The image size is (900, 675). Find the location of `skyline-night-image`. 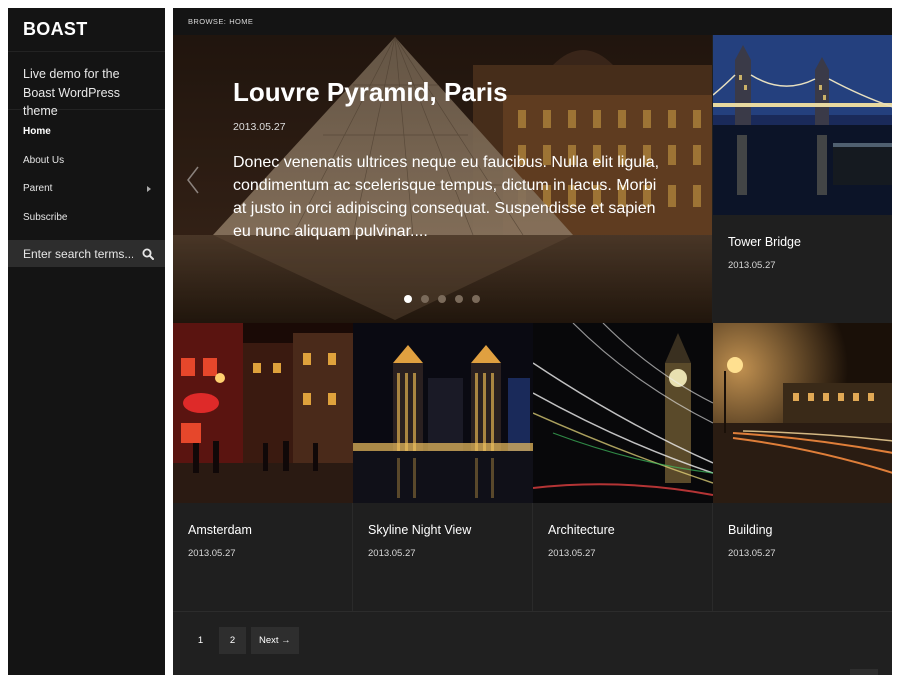

skyline-night-image is located at coordinates (443, 413).